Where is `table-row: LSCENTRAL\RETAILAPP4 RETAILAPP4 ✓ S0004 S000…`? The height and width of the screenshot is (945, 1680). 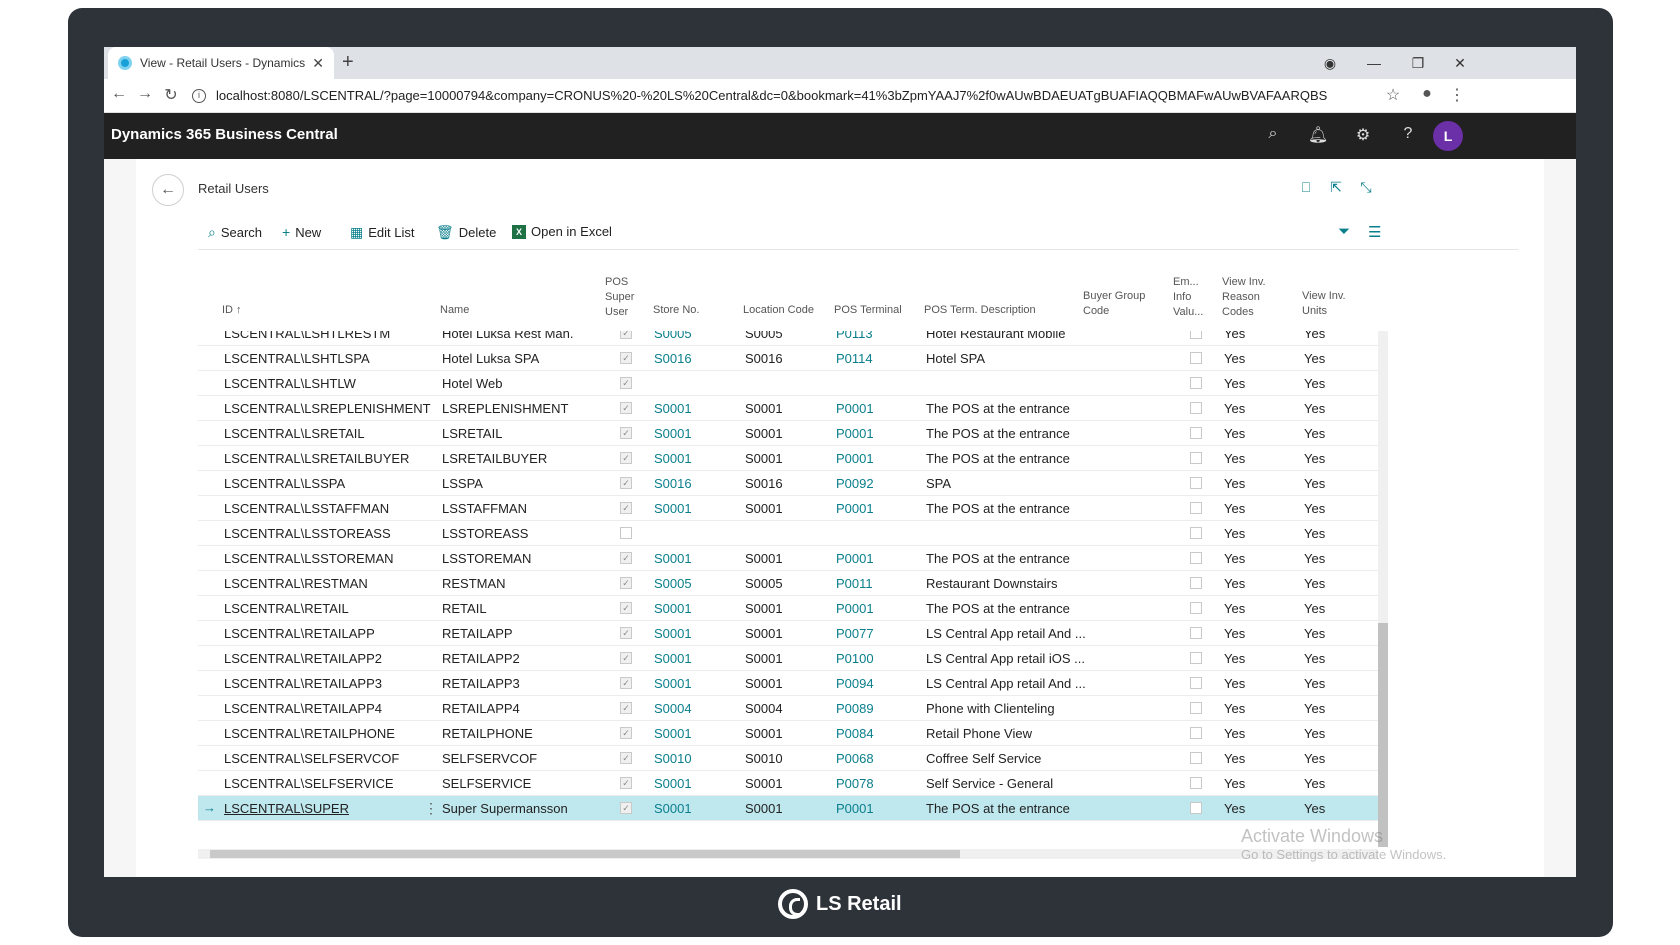
table-row: LSCENTRAL\RETAILAPP4 RETAILAPP4 ✓ S0004 S000… is located at coordinates (788, 708).